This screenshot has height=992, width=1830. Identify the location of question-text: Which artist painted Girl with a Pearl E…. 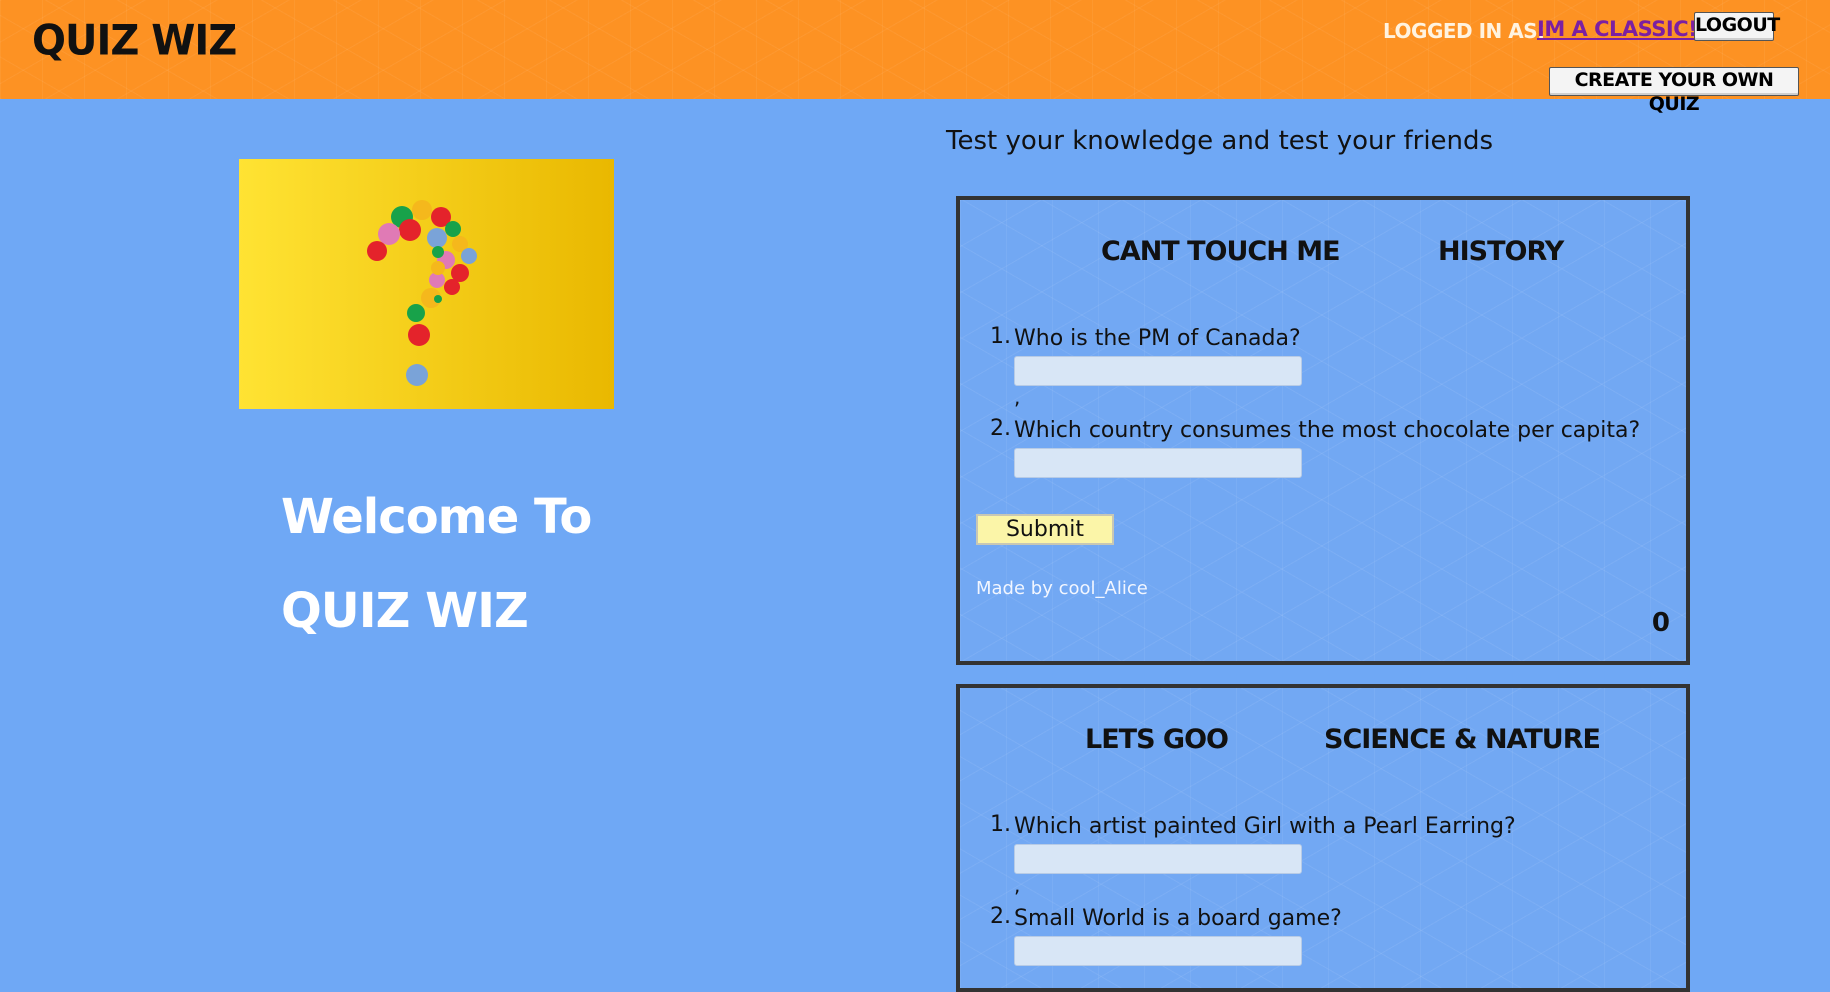
(1265, 826).